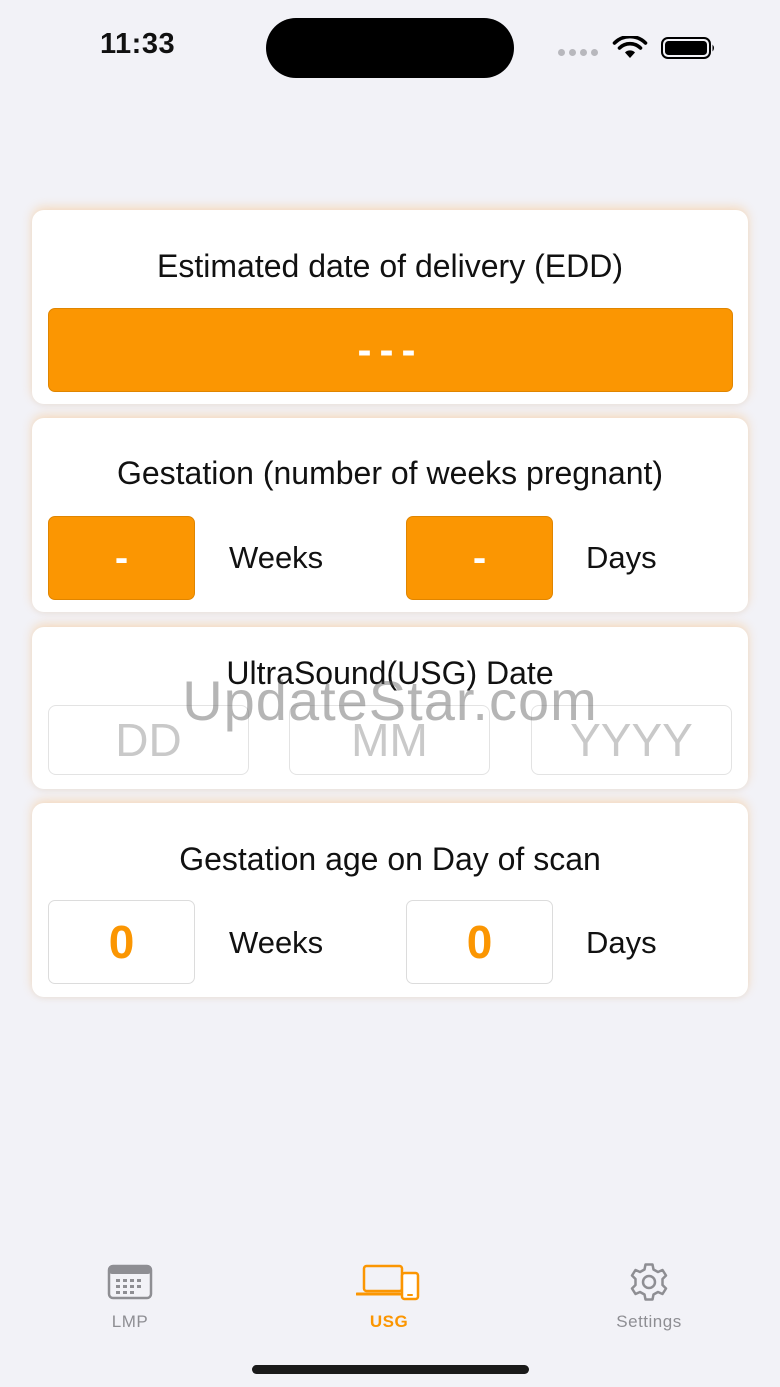  Describe the element at coordinates (687, 48) in the screenshot. I see `battery-icon` at that location.